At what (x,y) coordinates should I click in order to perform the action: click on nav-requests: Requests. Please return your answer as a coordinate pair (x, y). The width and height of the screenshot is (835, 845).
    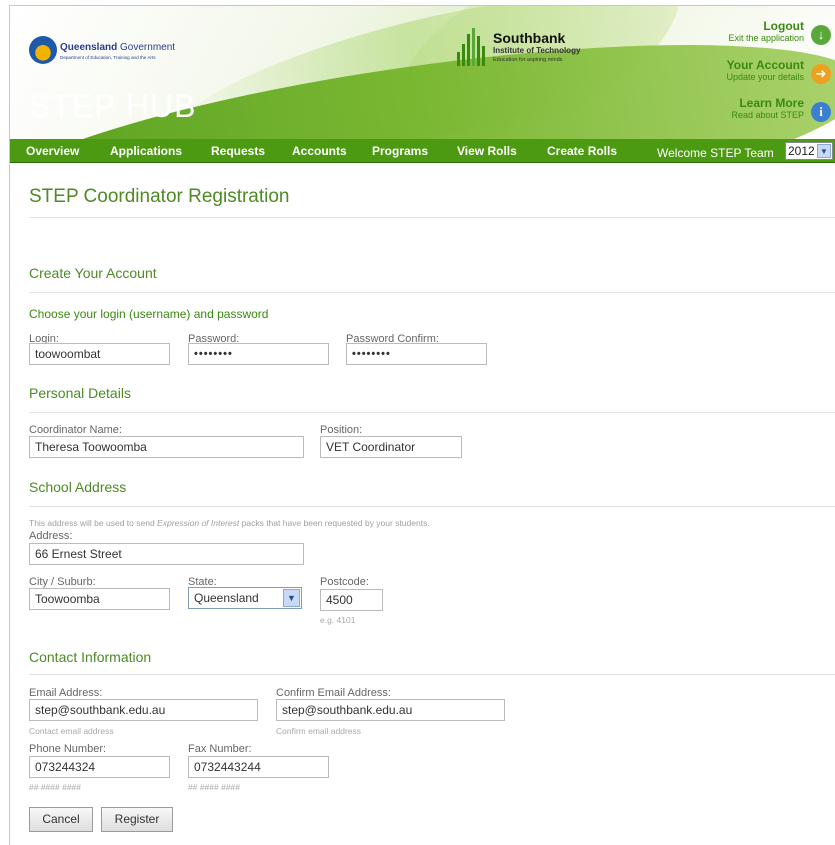
    Looking at the image, I should click on (238, 151).